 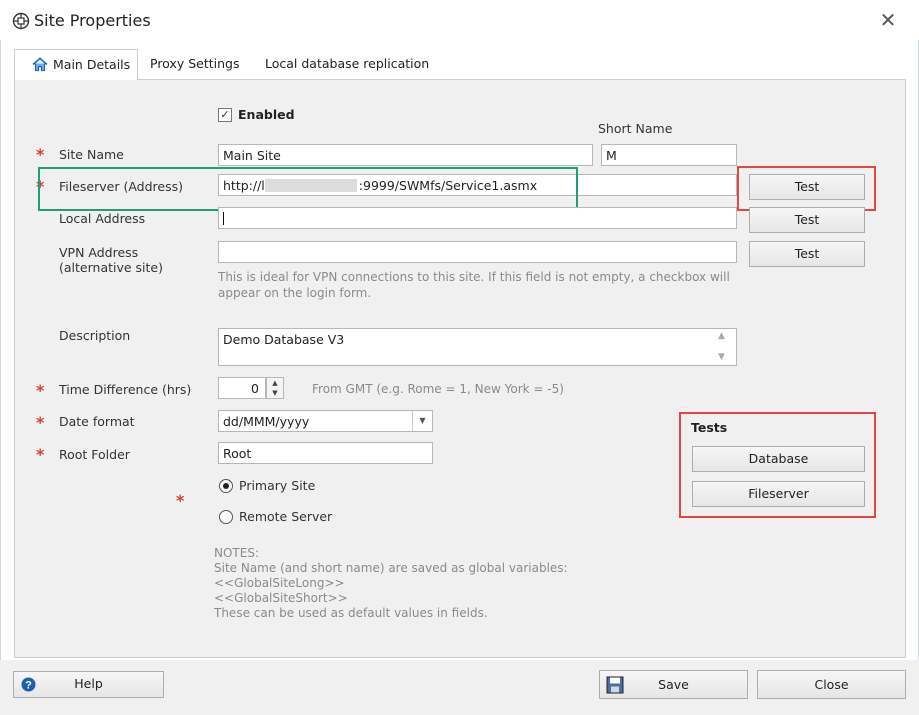 I want to click on description-label: Description, so click(x=95, y=335).